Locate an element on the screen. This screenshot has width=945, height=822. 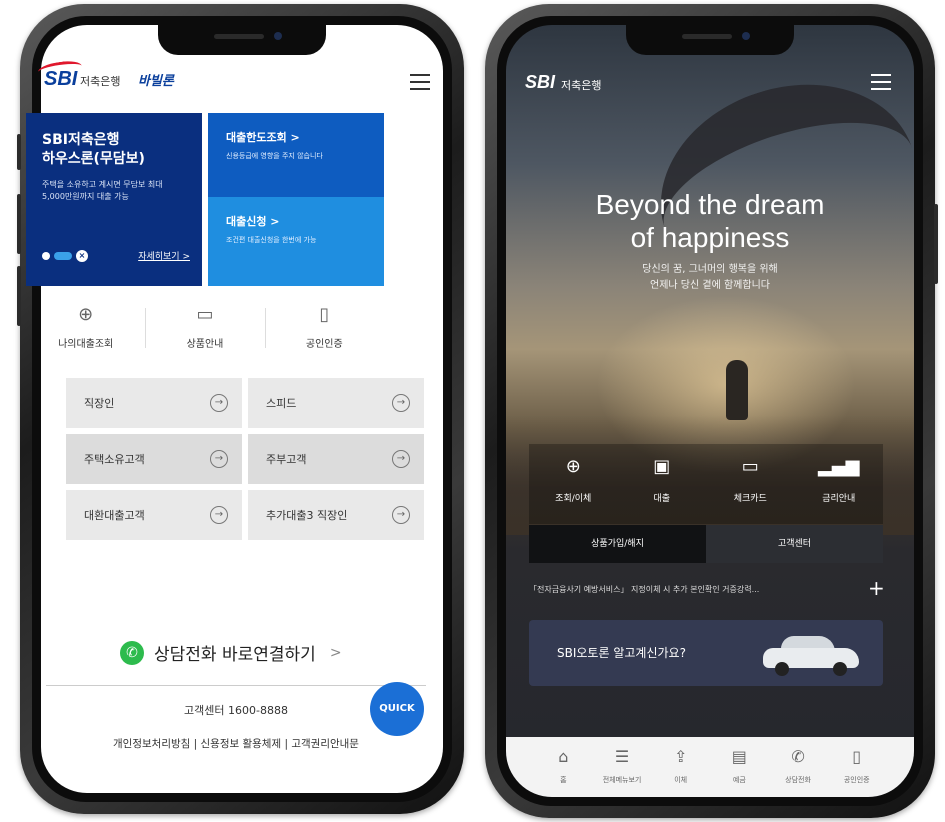
loan-limit-title: 대출한도조회 > is located at coordinates (263, 137).